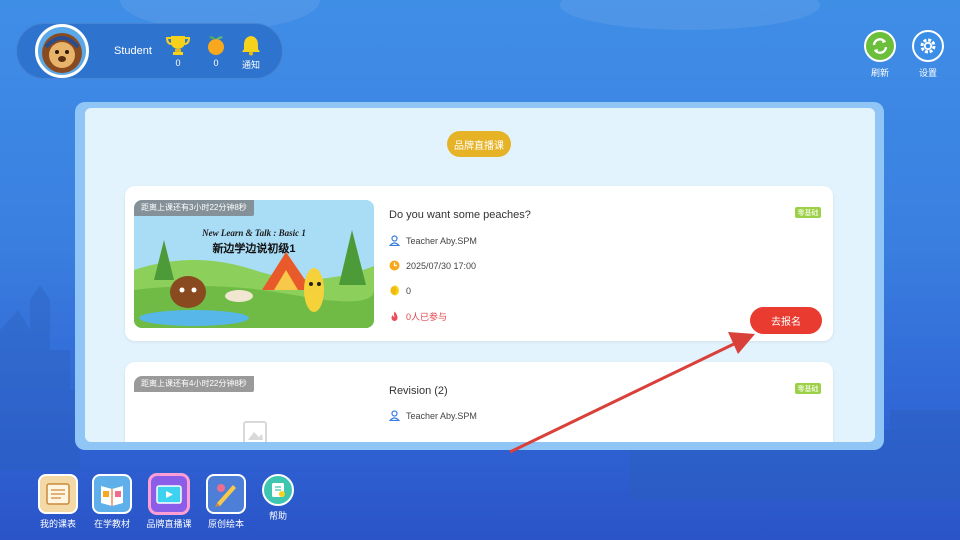 The height and width of the screenshot is (540, 960). I want to click on class-time: 2025/07/30 17:00, so click(441, 265).